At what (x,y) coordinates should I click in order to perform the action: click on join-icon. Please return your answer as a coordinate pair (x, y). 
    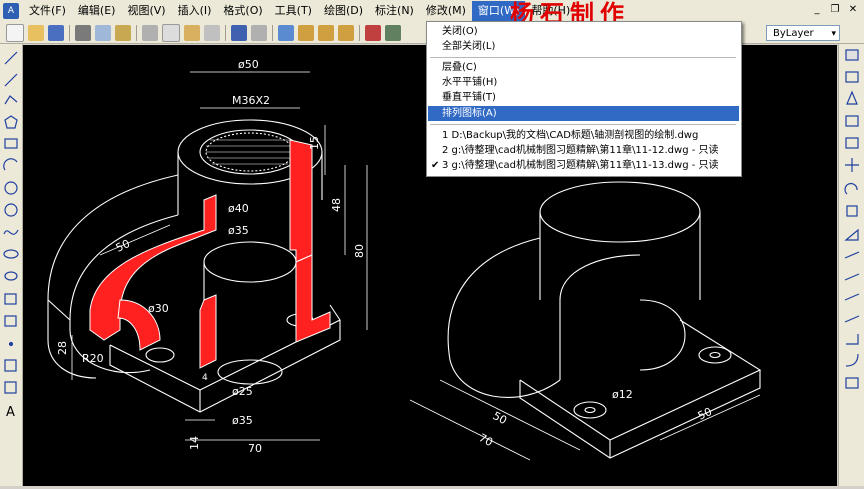
    Looking at the image, I should click on (852, 319).